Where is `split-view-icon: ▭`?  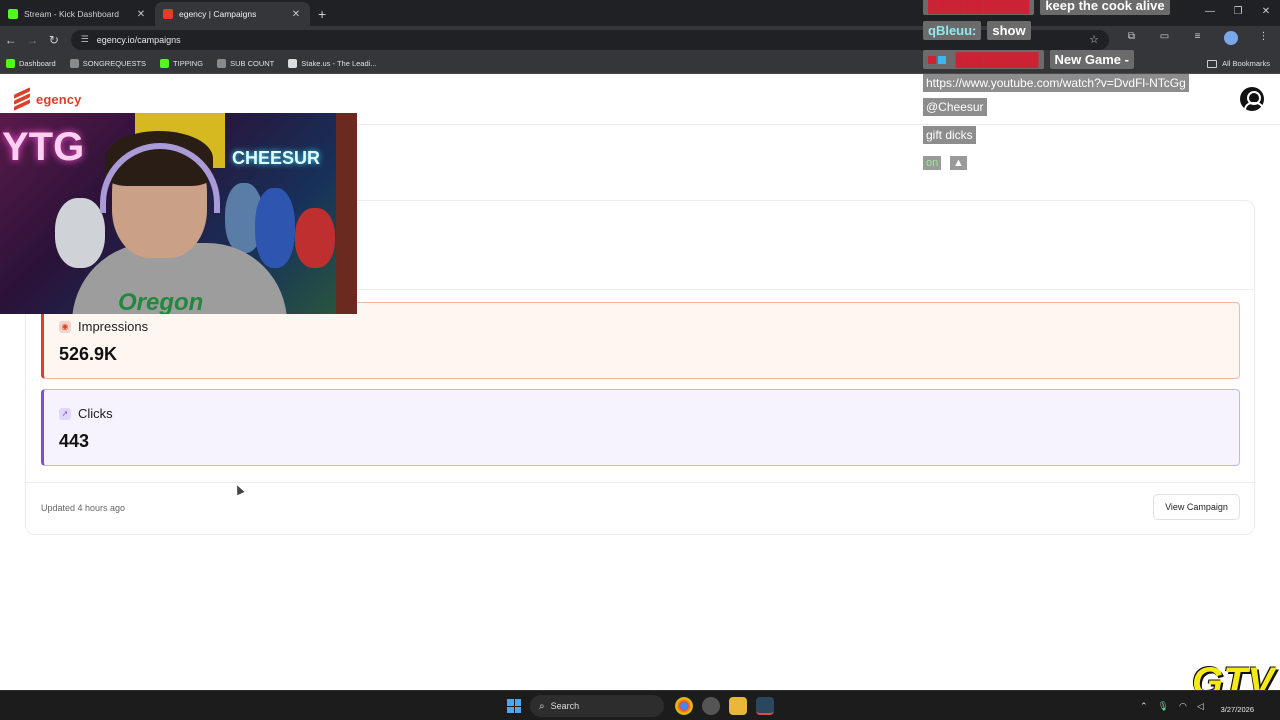 split-view-icon: ▭ is located at coordinates (1164, 39).